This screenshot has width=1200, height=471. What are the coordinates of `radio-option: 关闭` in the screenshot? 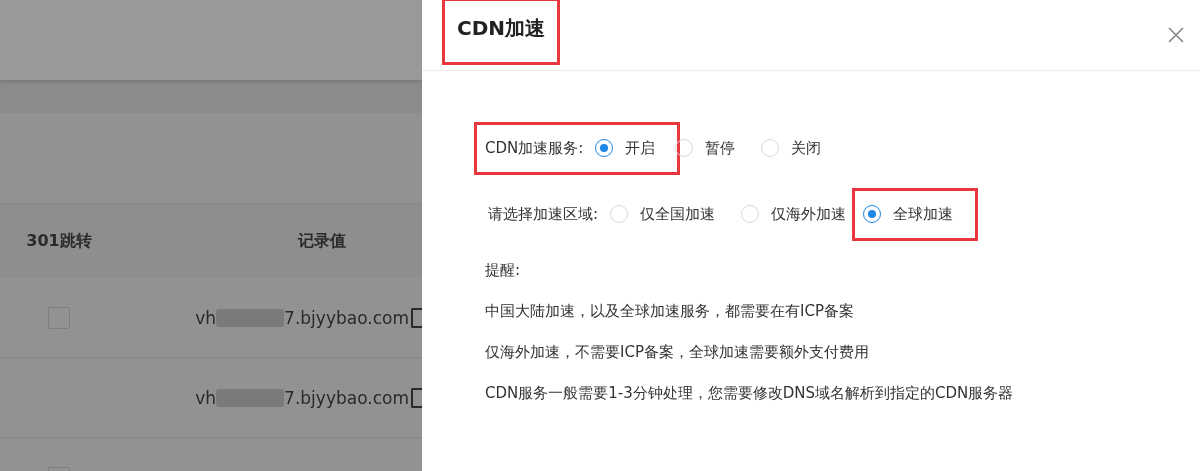 It's located at (791, 148).